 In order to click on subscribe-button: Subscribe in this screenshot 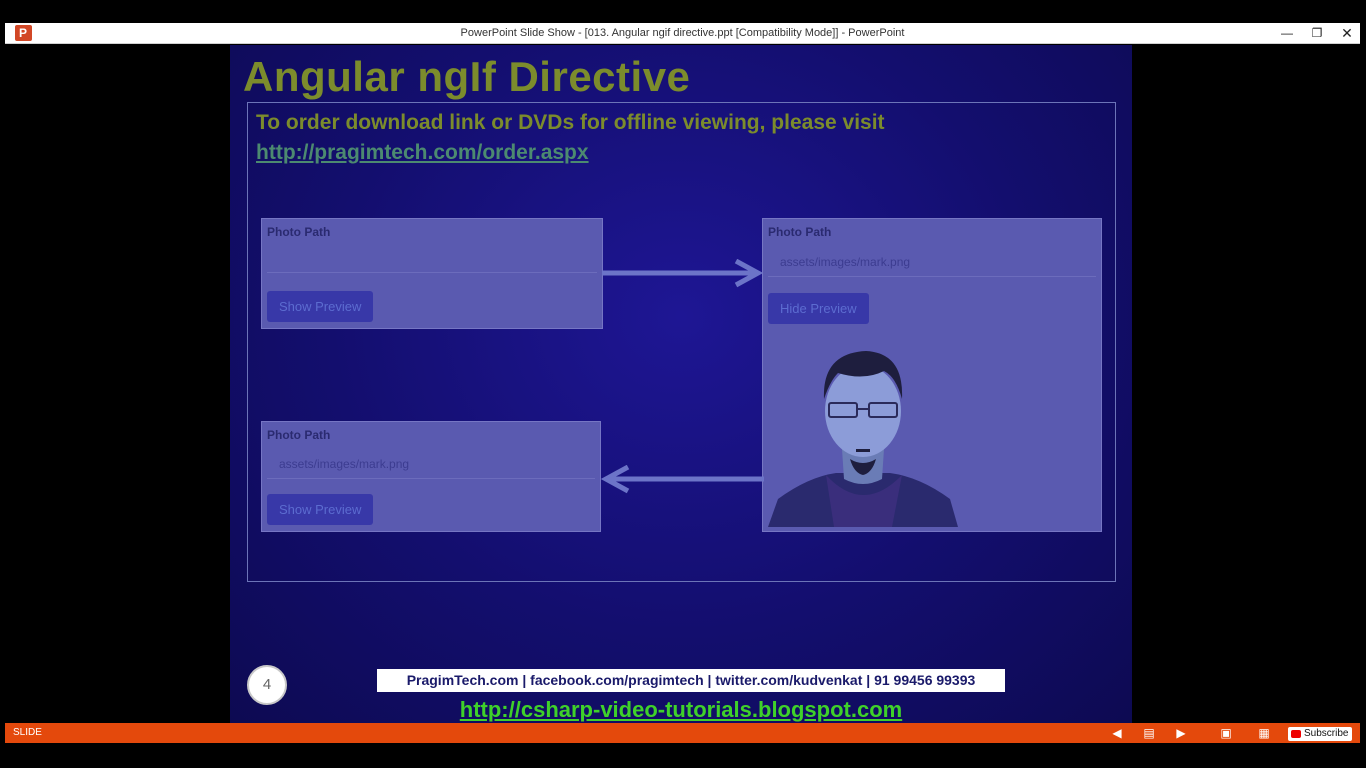, I will do `click(1320, 734)`.